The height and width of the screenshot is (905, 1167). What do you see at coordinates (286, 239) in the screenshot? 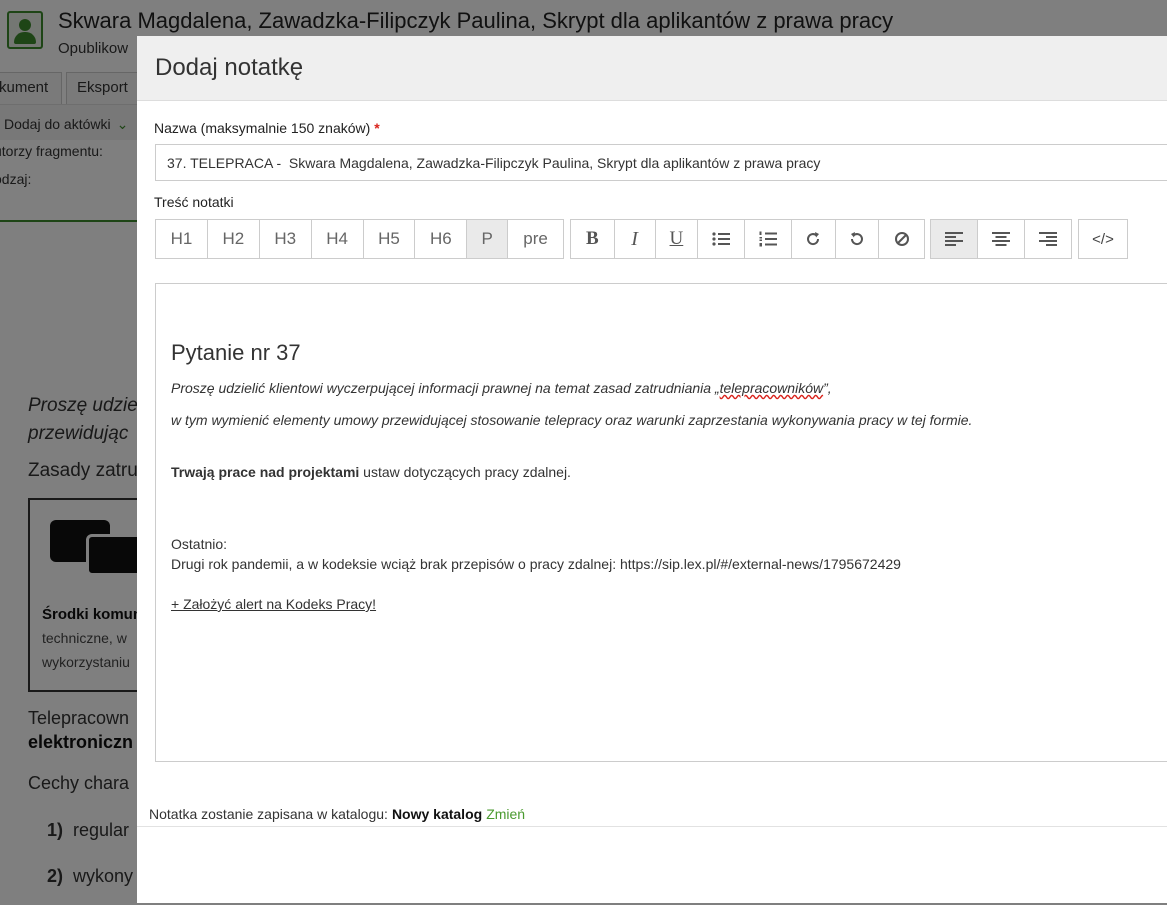
I see `h3-button: H3` at bounding box center [286, 239].